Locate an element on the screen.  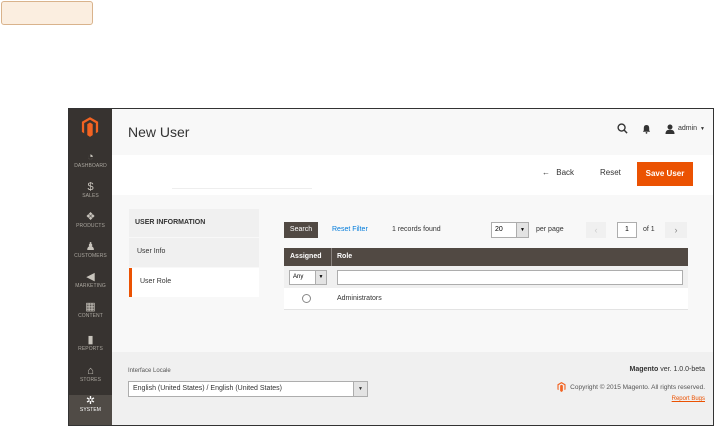
grid-header: Assigned Role is located at coordinates (486, 257).